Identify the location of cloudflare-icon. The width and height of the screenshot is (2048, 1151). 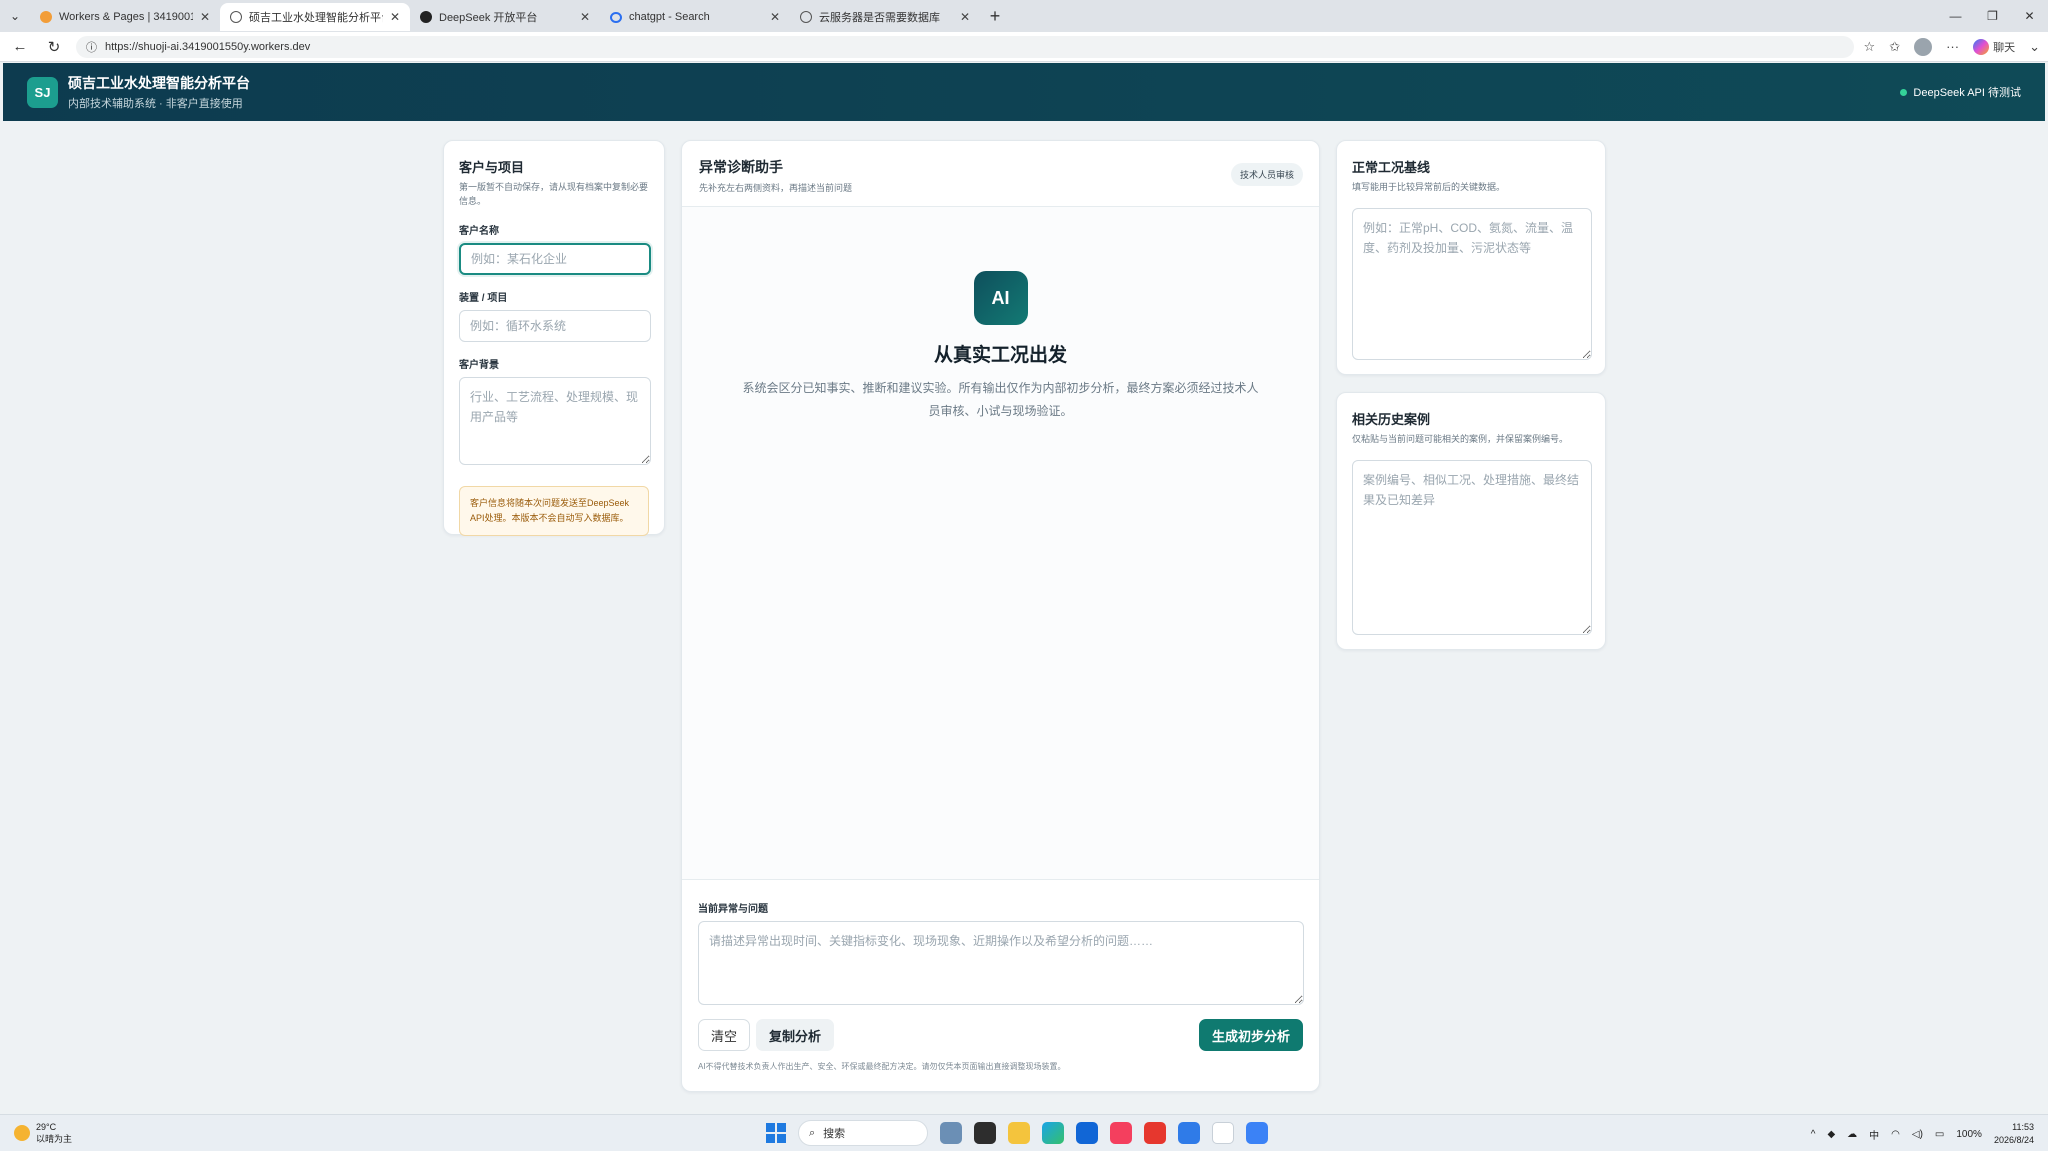
(46, 17).